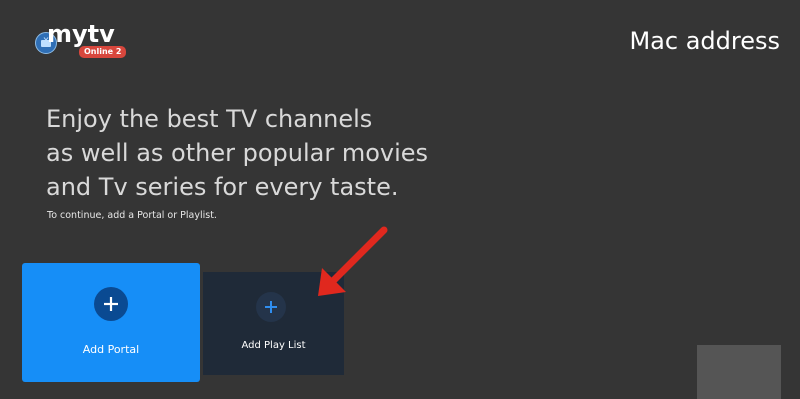 Image resolution: width=800 pixels, height=399 pixels. Describe the element at coordinates (111, 349) in the screenshot. I see `add-portal-label: Add Portal` at that location.